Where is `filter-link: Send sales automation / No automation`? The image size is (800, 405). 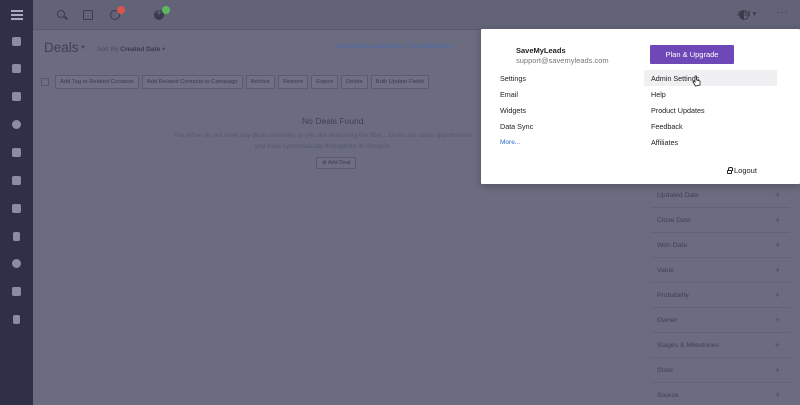
filter-link: Send sales automation / No automation is located at coordinates (395, 46).